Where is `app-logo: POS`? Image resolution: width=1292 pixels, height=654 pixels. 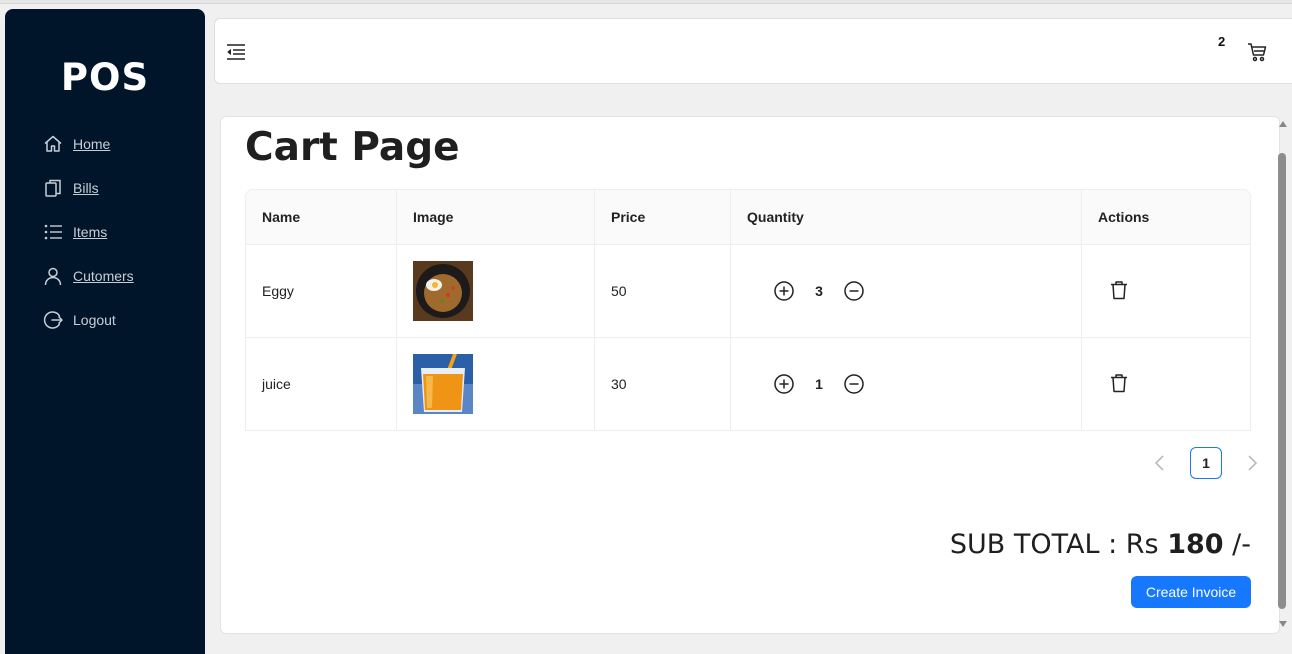 app-logo: POS is located at coordinates (105, 77).